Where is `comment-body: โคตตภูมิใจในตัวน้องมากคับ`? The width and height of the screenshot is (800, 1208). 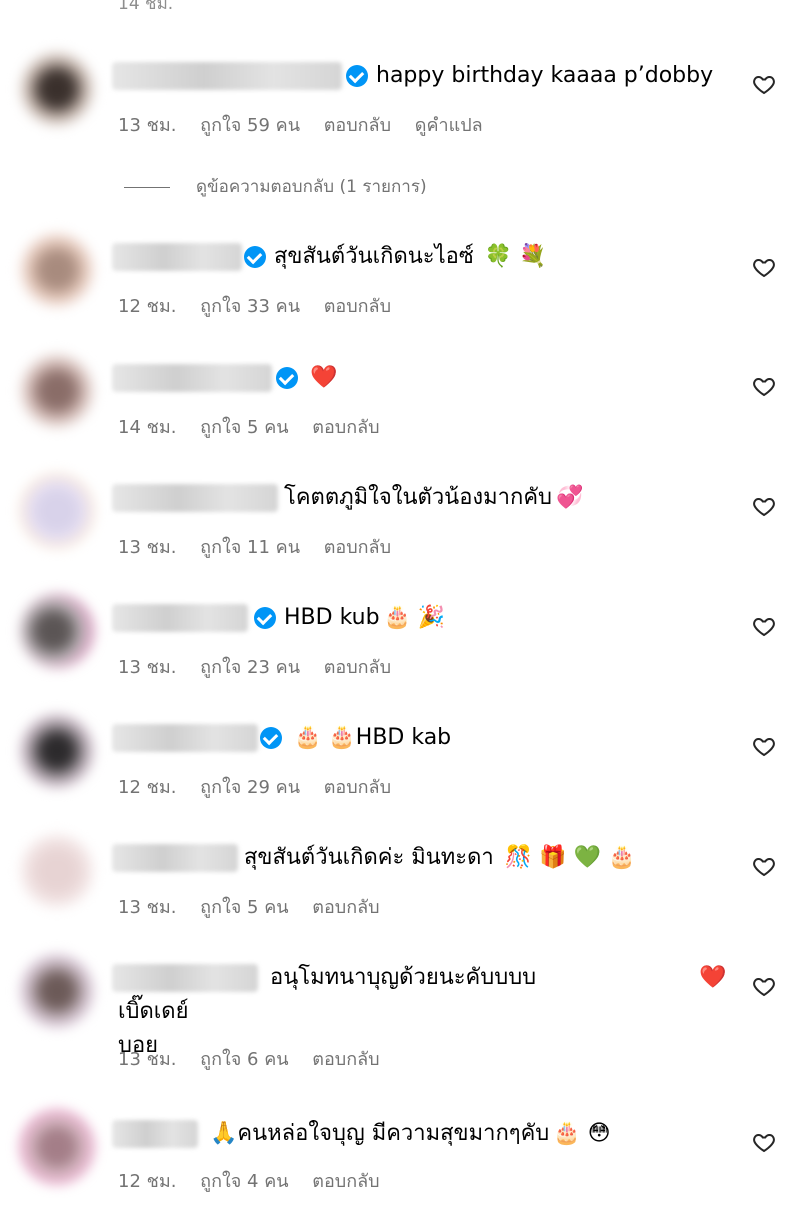
comment-body: โคตตภูมิใจในตัวน้องมากคับ is located at coordinates (418, 497).